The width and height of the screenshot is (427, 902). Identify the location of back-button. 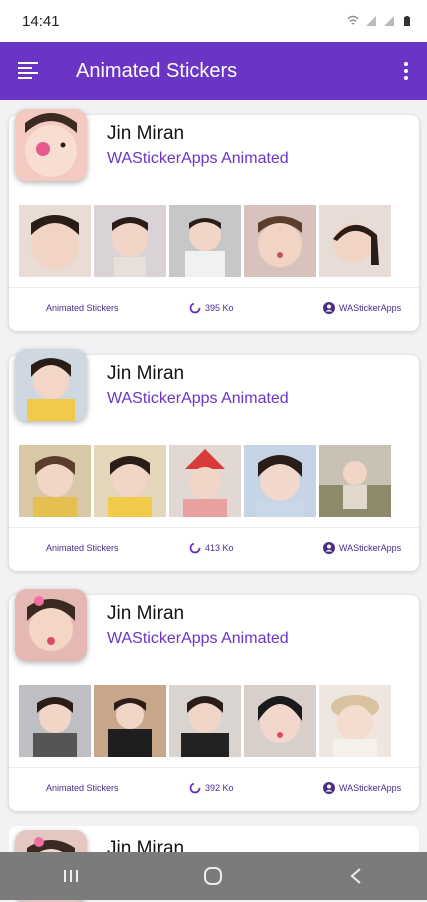
(356, 876).